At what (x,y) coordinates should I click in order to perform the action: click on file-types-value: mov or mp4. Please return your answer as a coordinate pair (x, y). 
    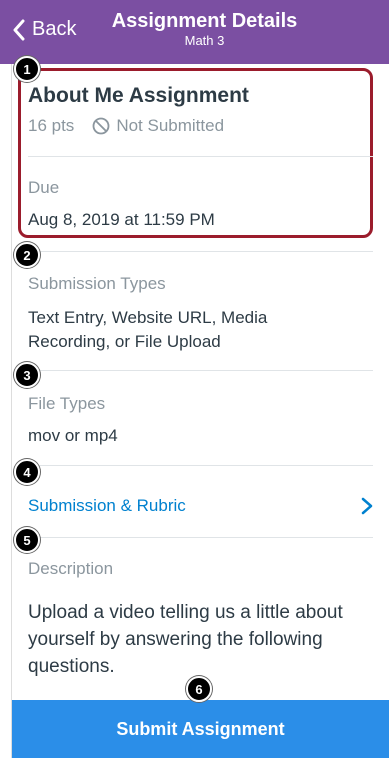
    Looking at the image, I should click on (73, 435).